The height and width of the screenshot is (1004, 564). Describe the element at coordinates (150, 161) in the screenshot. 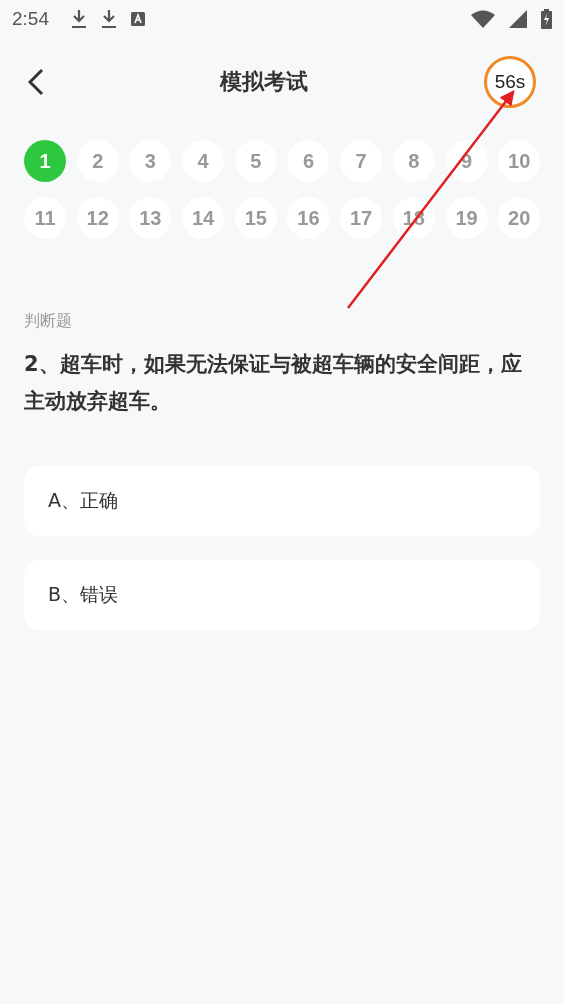

I see `question-number: 3` at that location.